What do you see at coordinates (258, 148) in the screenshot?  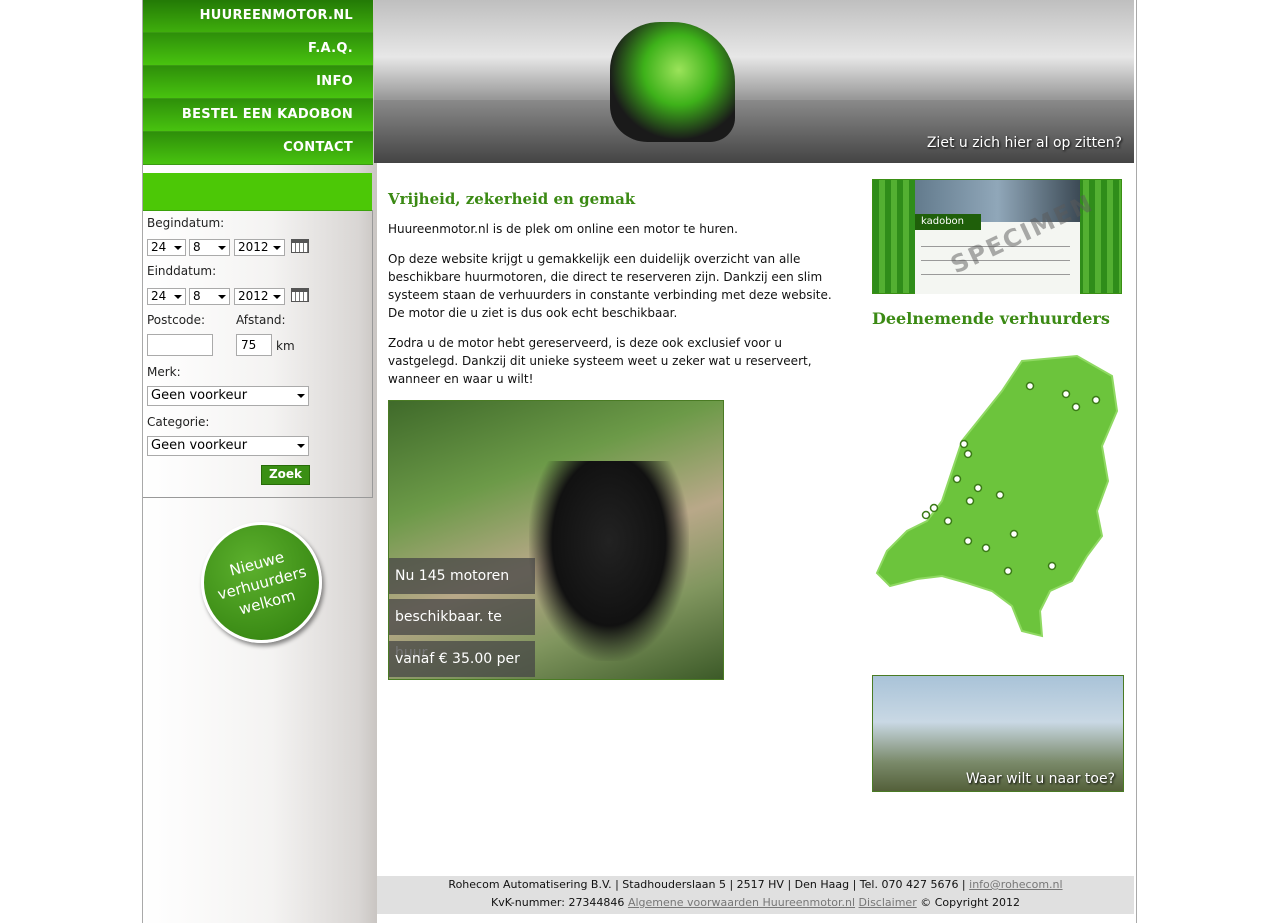 I see `nav-item-contact: CONTACT` at bounding box center [258, 148].